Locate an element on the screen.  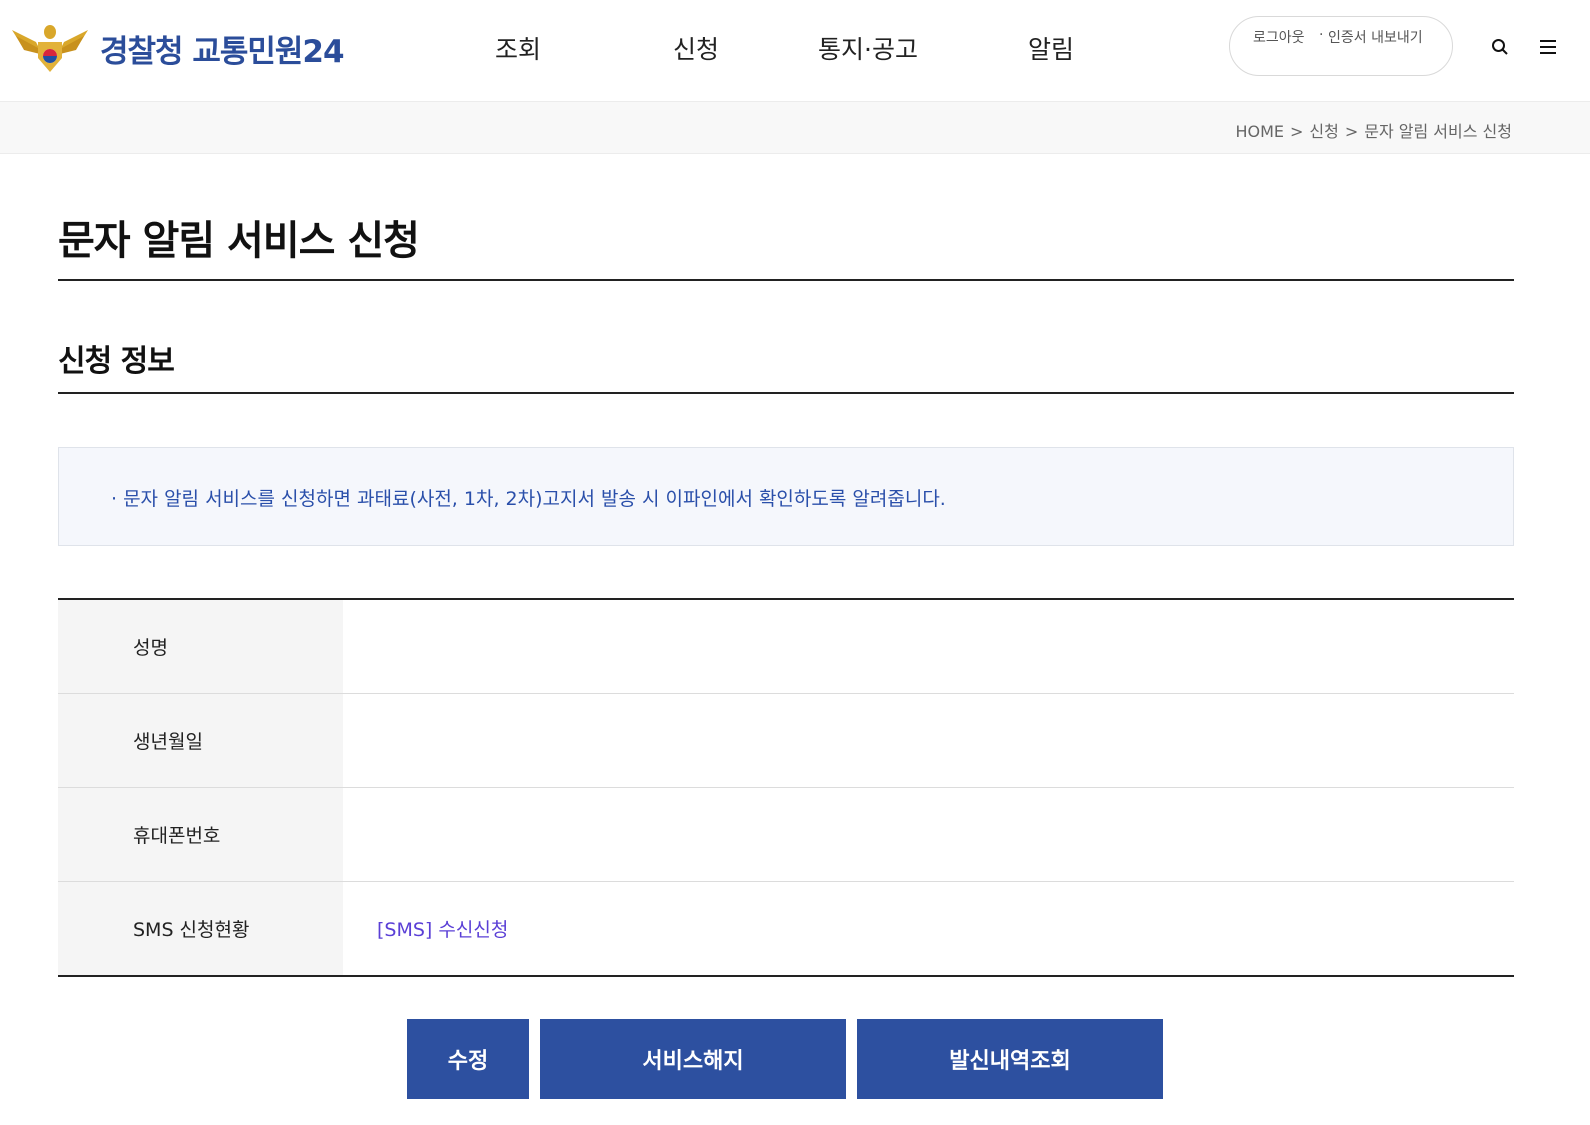
table-row: 생년월일 is located at coordinates (786, 741).